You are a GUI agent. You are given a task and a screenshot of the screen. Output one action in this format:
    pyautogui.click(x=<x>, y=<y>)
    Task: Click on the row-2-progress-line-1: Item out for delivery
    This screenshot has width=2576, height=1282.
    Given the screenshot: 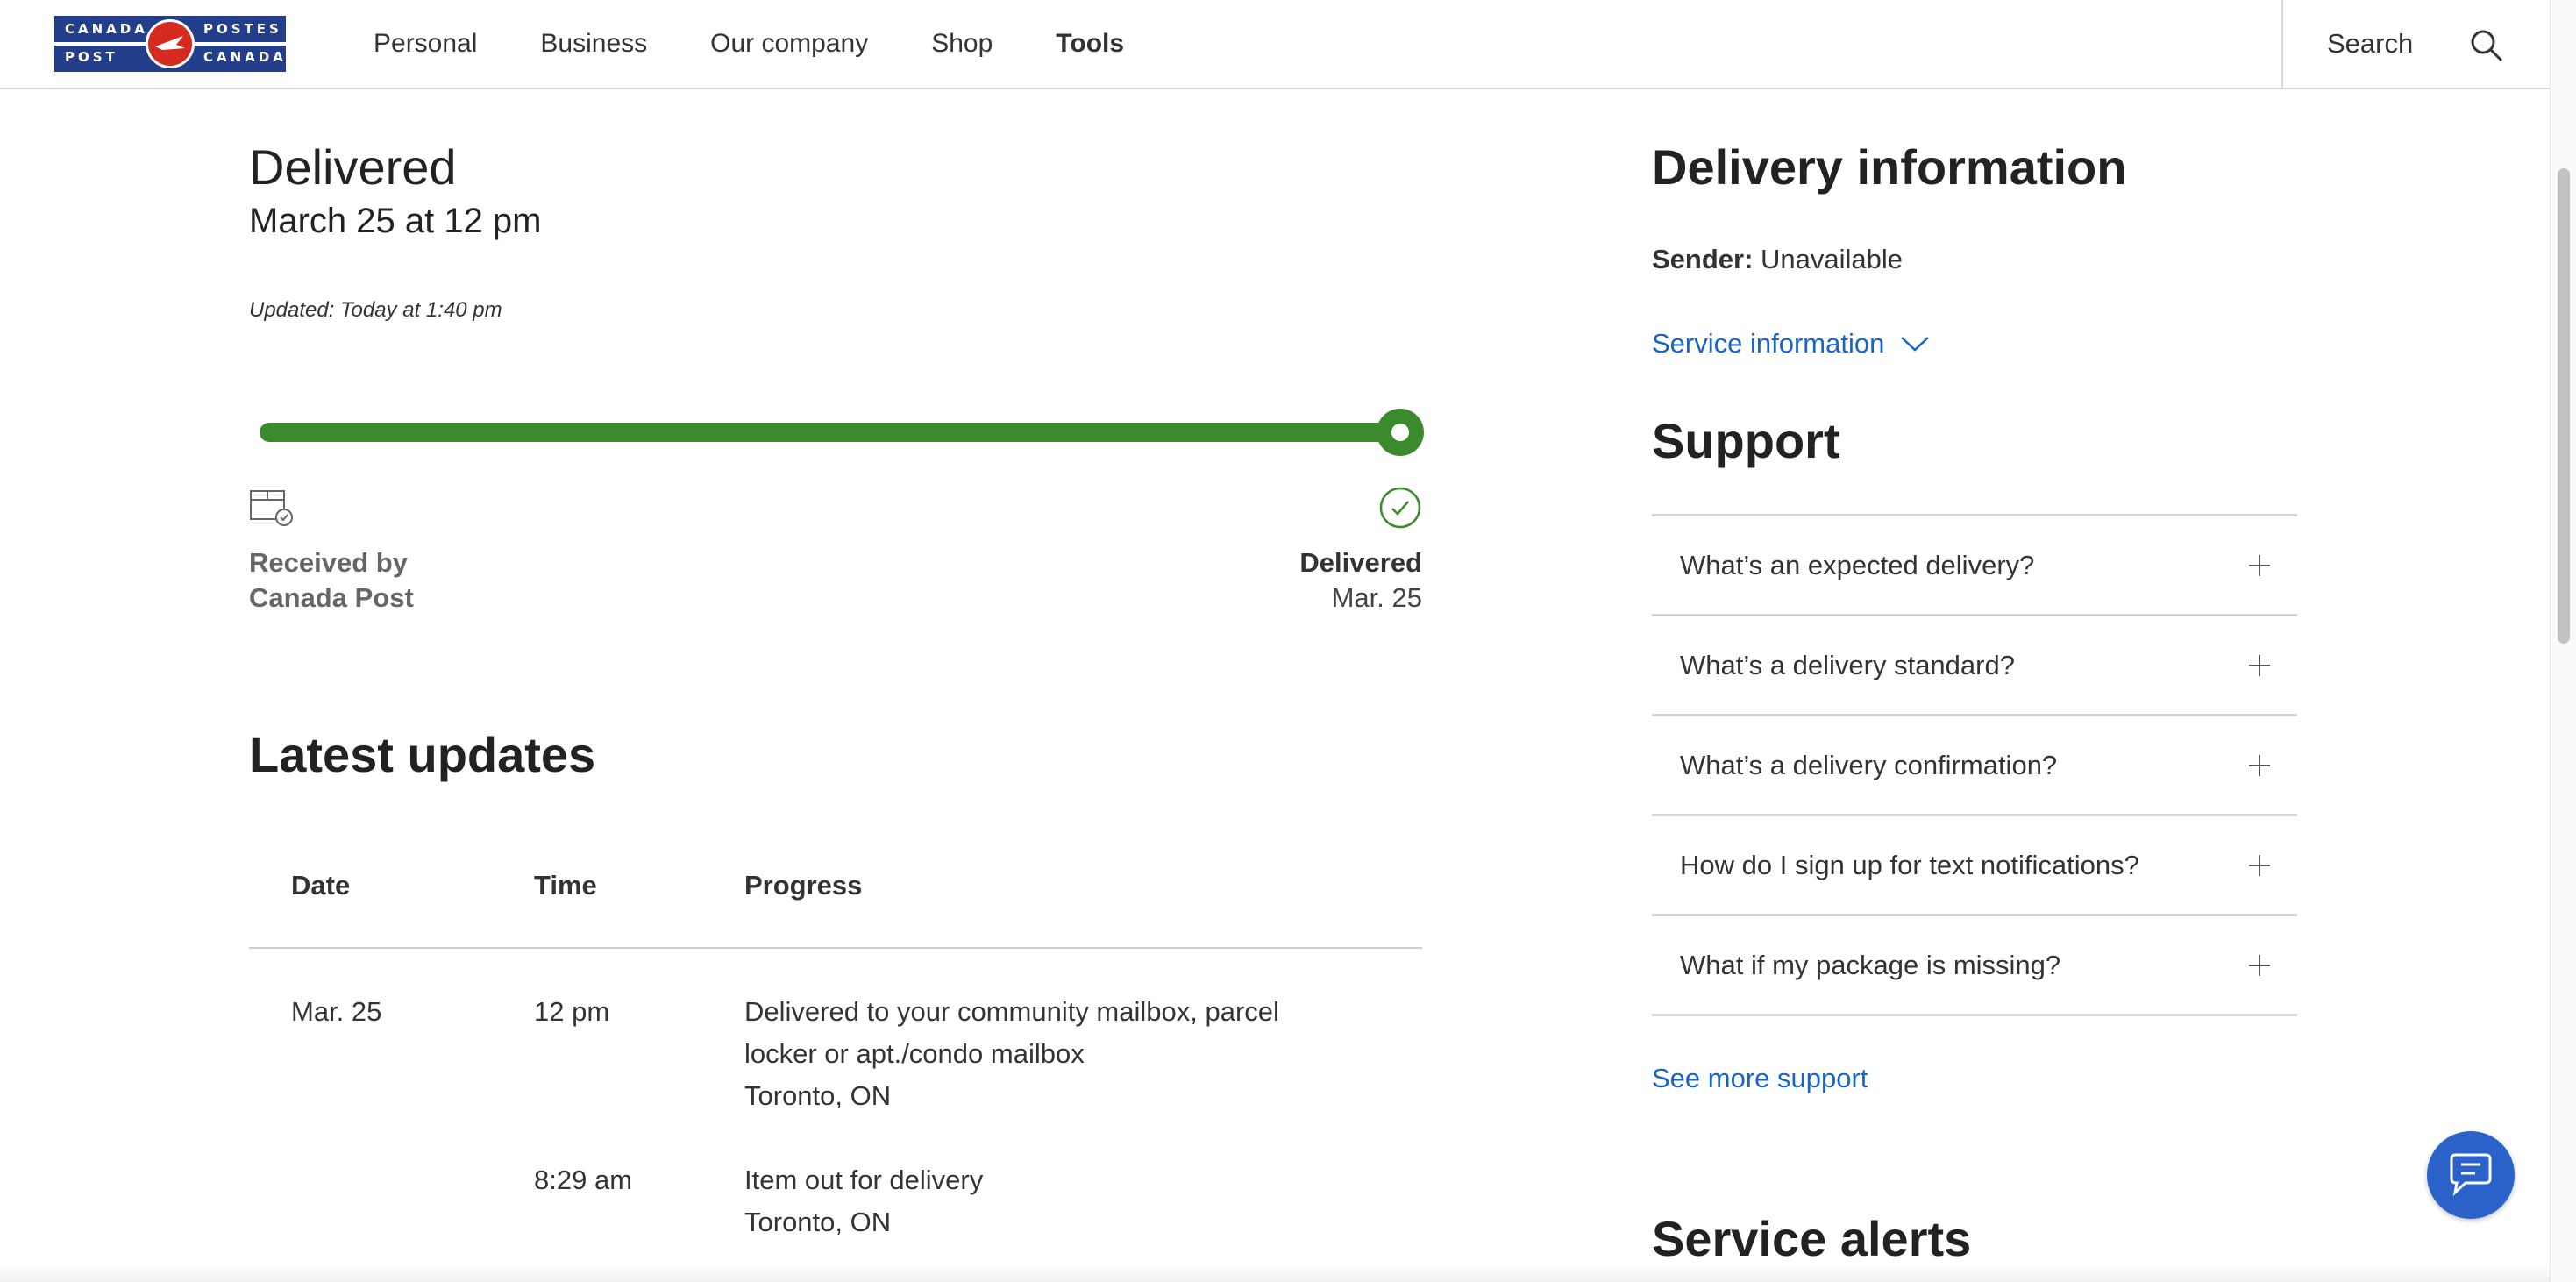 What is the action you would take?
    pyautogui.click(x=864, y=1179)
    